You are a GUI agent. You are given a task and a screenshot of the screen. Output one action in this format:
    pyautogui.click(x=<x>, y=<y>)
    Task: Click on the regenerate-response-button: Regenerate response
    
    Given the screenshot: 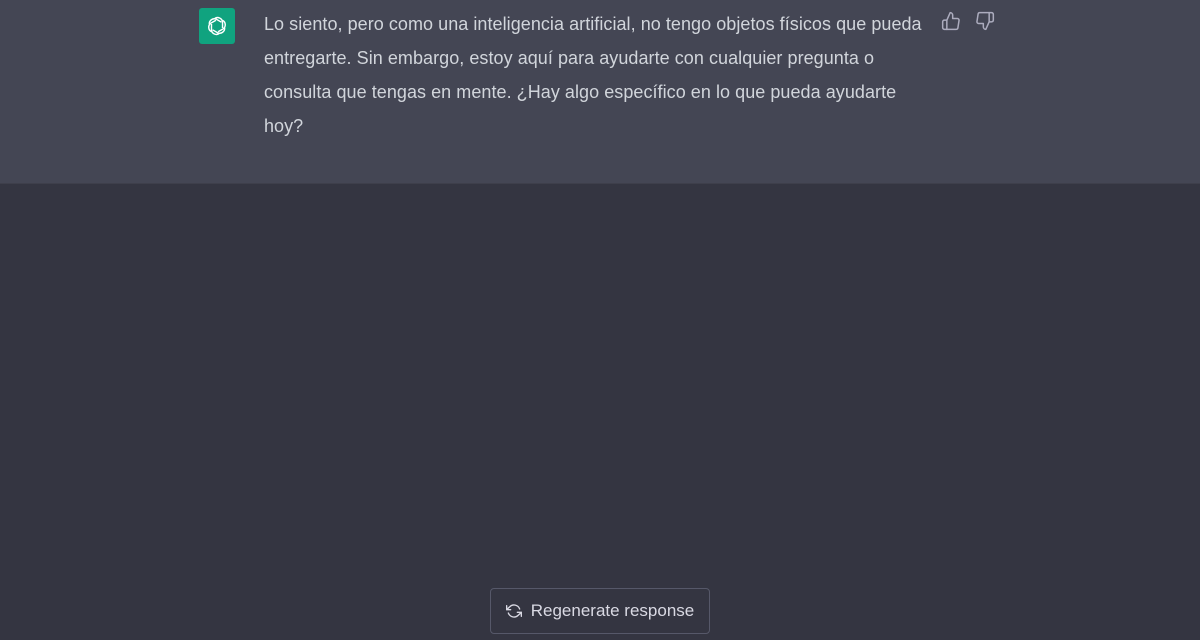 What is the action you would take?
    pyautogui.click(x=600, y=611)
    